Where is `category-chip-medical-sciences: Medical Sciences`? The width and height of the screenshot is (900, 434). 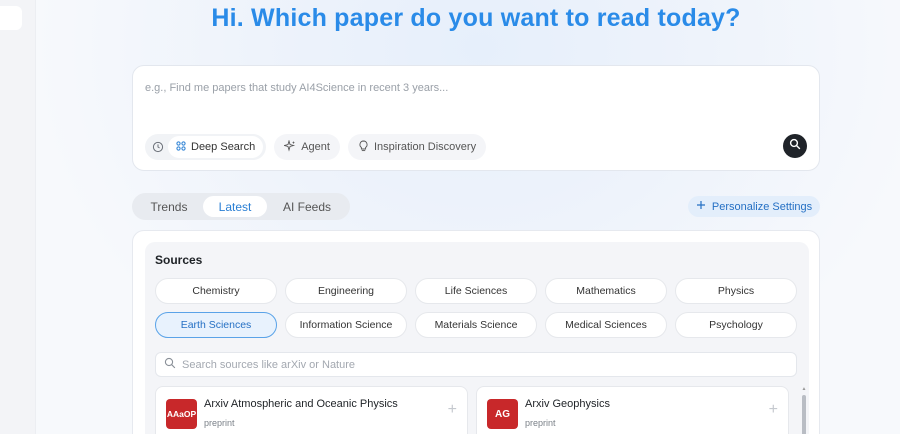
category-chip-medical-sciences: Medical Sciences is located at coordinates (606, 325).